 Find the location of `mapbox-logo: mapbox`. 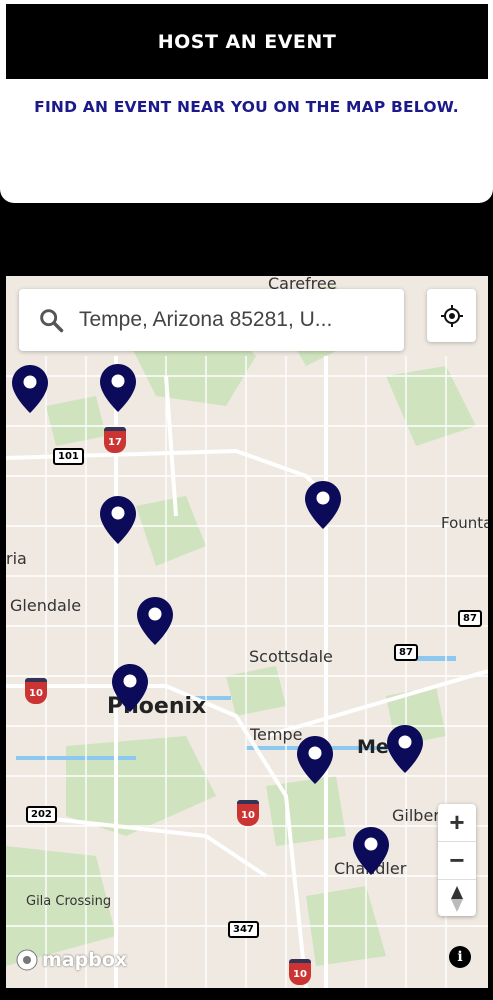

mapbox-logo: mapbox is located at coordinates (71, 960).